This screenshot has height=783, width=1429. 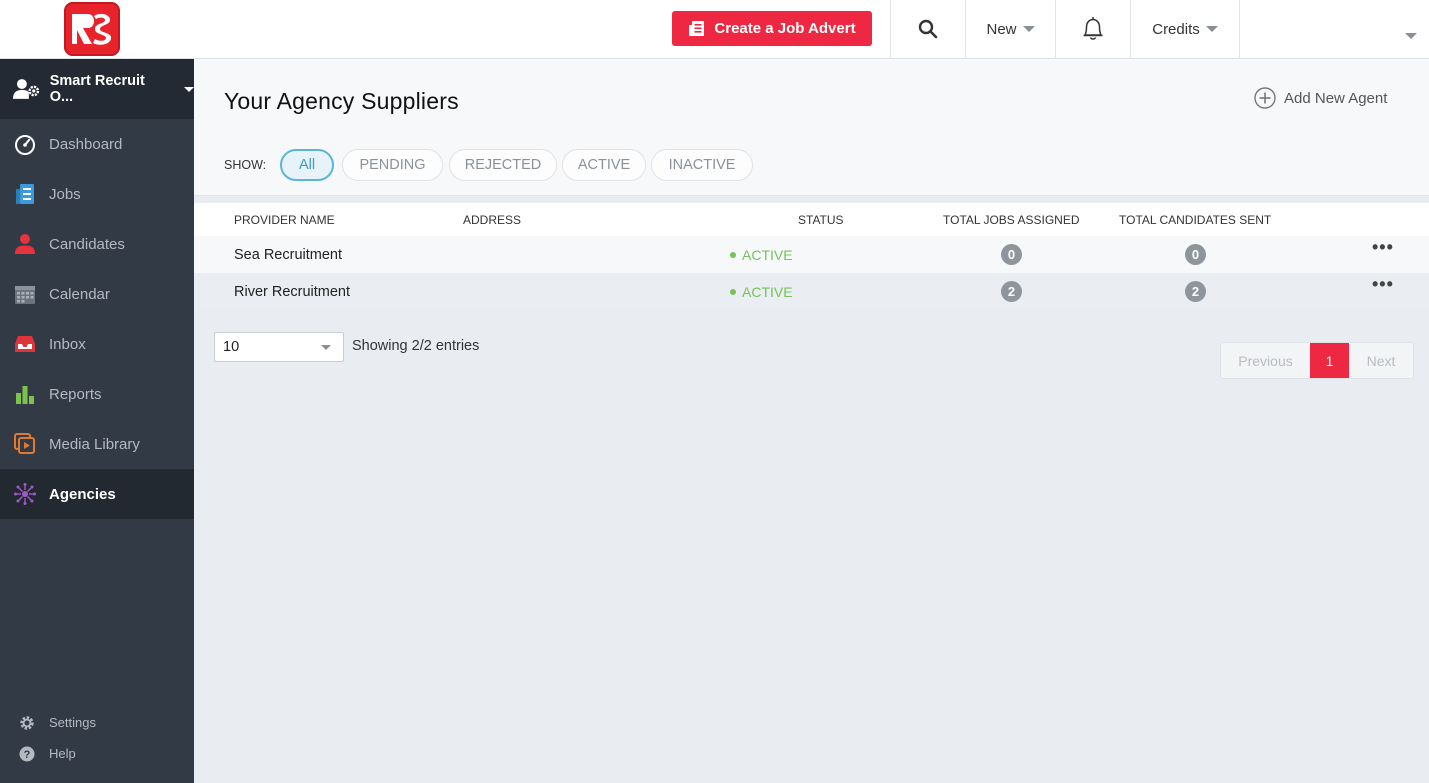 What do you see at coordinates (288, 255) in the screenshot?
I see `provider-name: Sea Recruitment` at bounding box center [288, 255].